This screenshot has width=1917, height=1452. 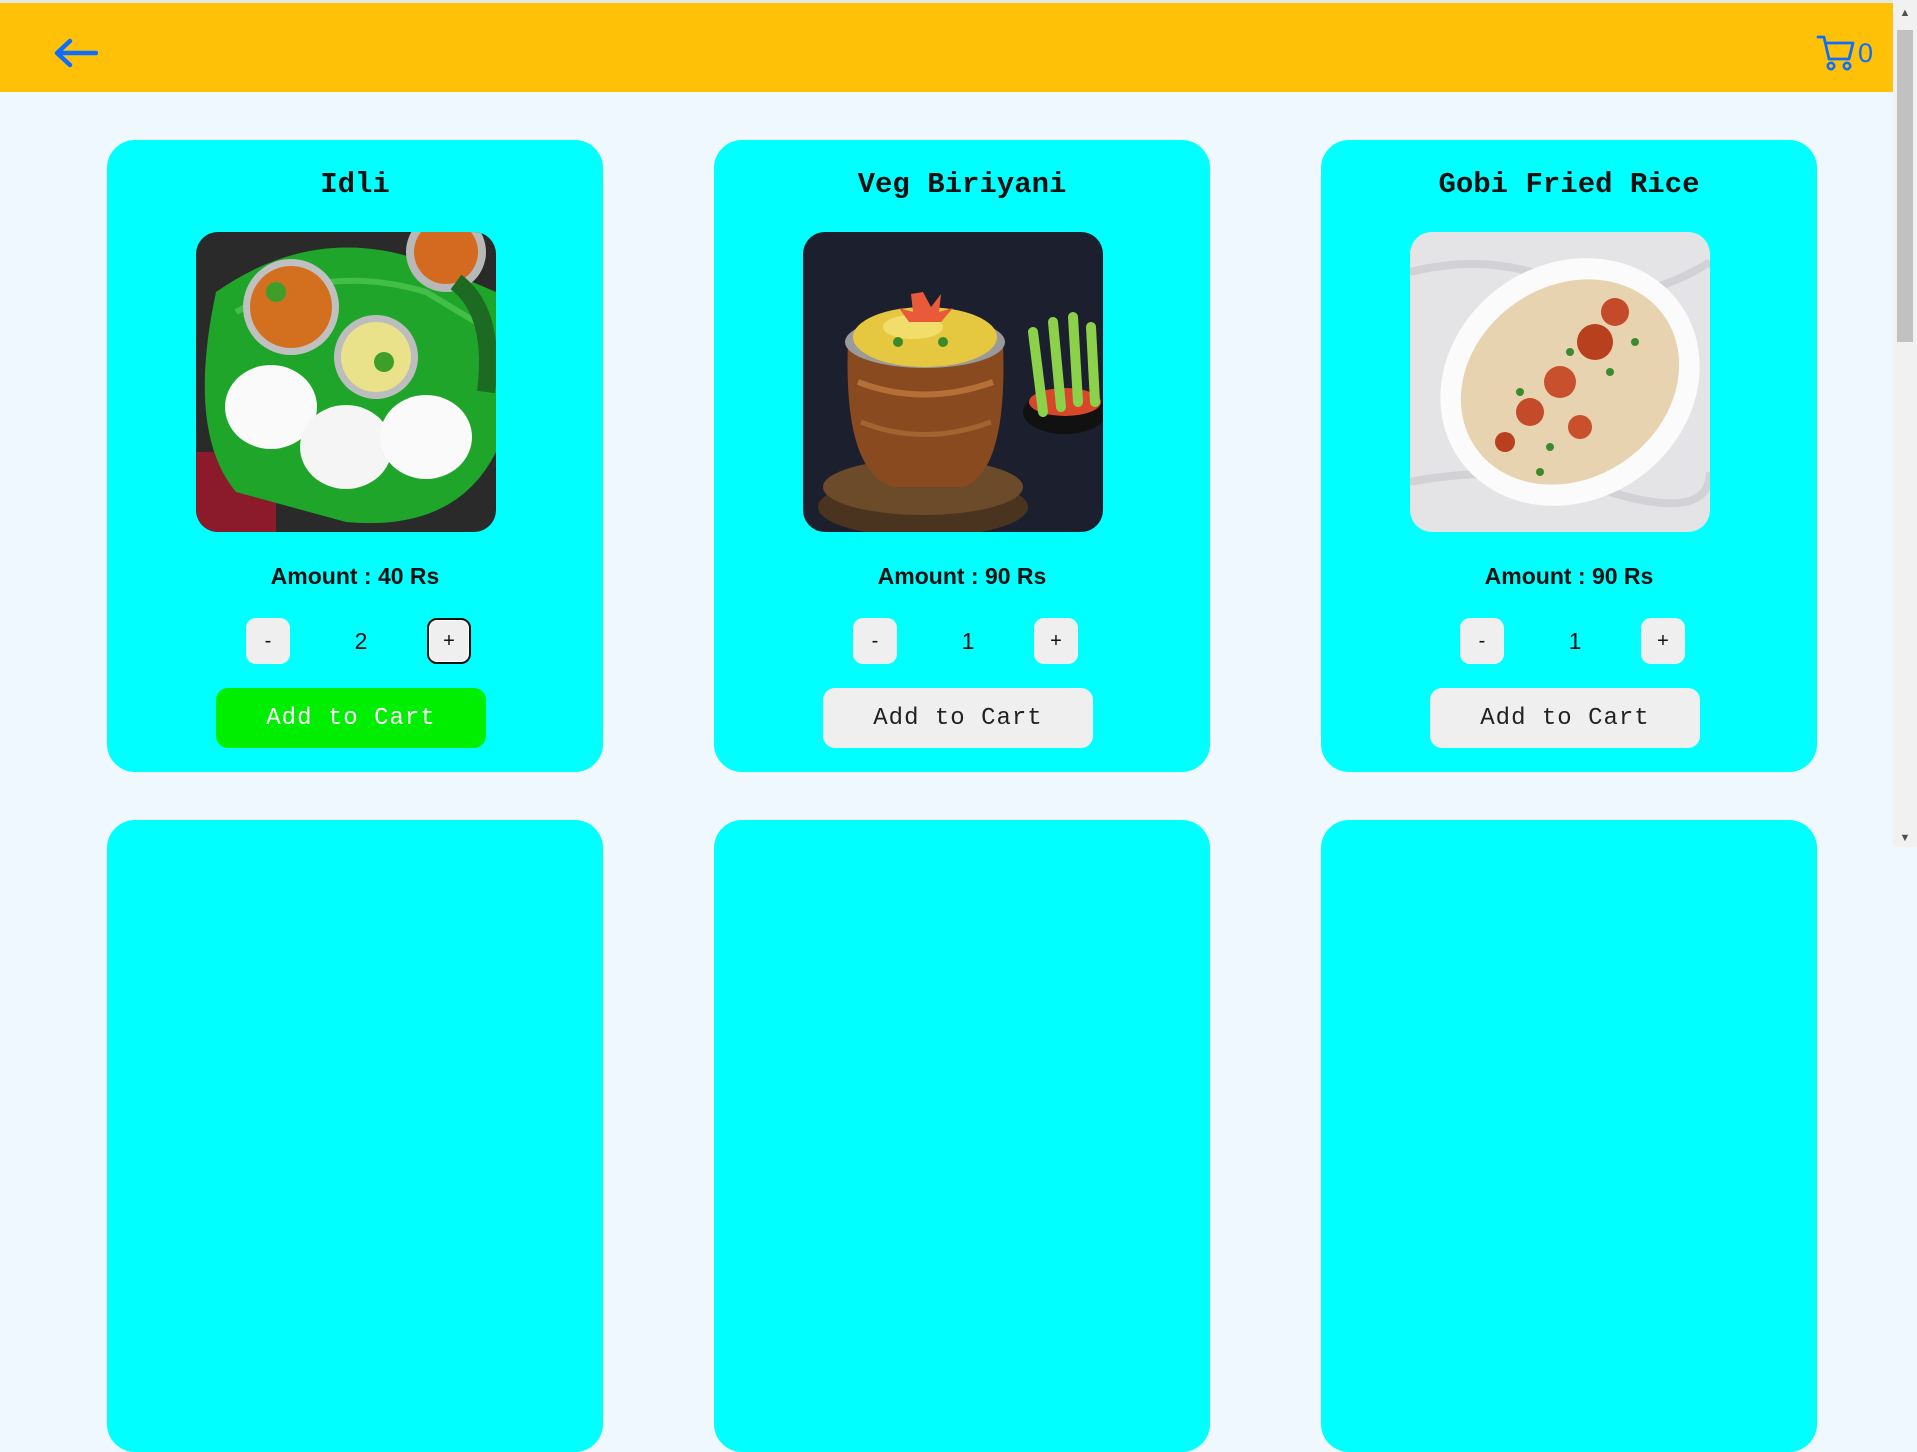 What do you see at coordinates (1905, 838) in the screenshot?
I see `scroll-down-icon: ▼` at bounding box center [1905, 838].